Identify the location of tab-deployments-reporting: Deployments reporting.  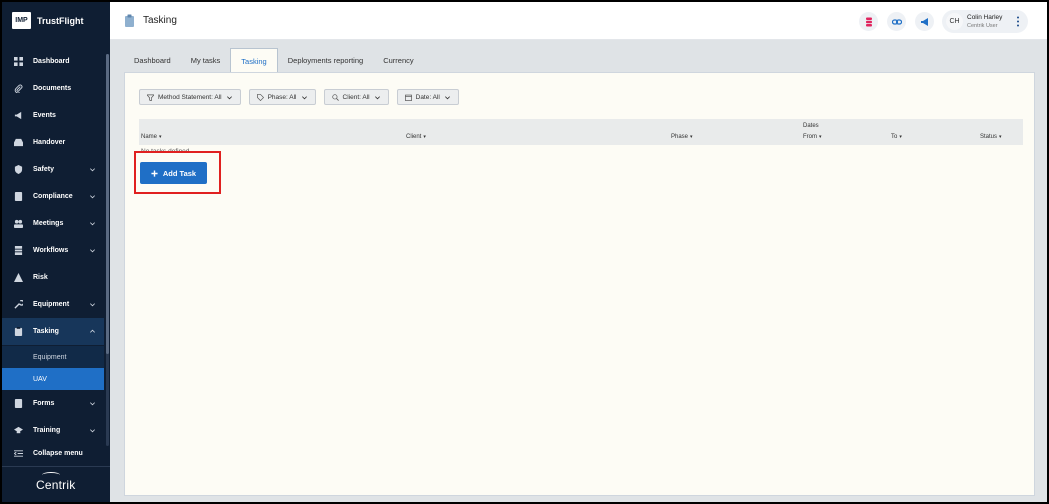
(325, 60).